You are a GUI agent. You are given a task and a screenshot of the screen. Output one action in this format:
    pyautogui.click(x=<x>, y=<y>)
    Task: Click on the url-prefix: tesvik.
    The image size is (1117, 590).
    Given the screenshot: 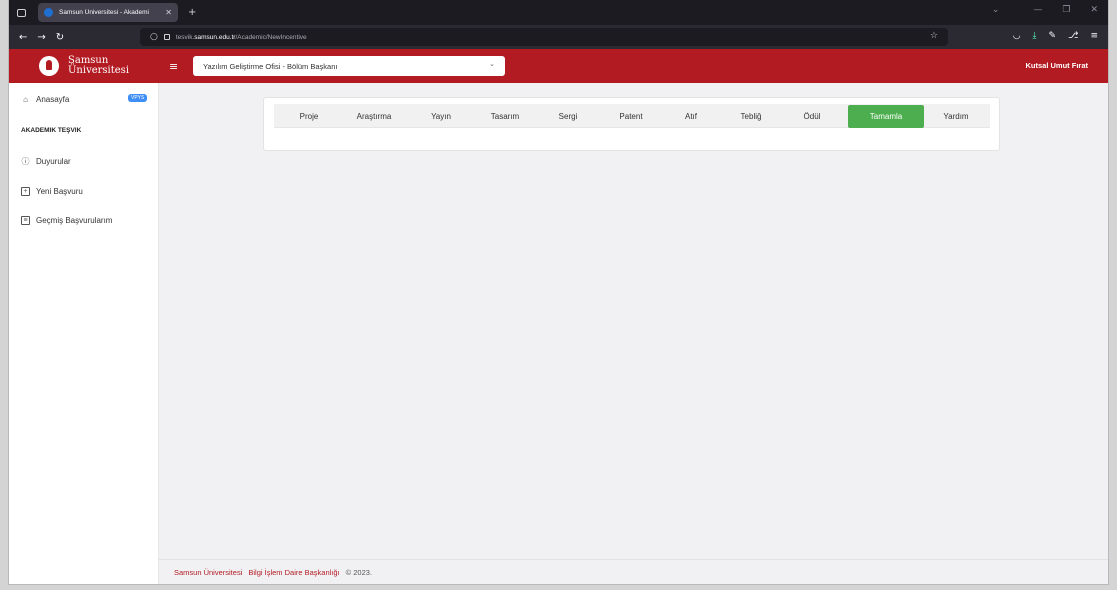 What is the action you would take?
    pyautogui.click(x=185, y=37)
    